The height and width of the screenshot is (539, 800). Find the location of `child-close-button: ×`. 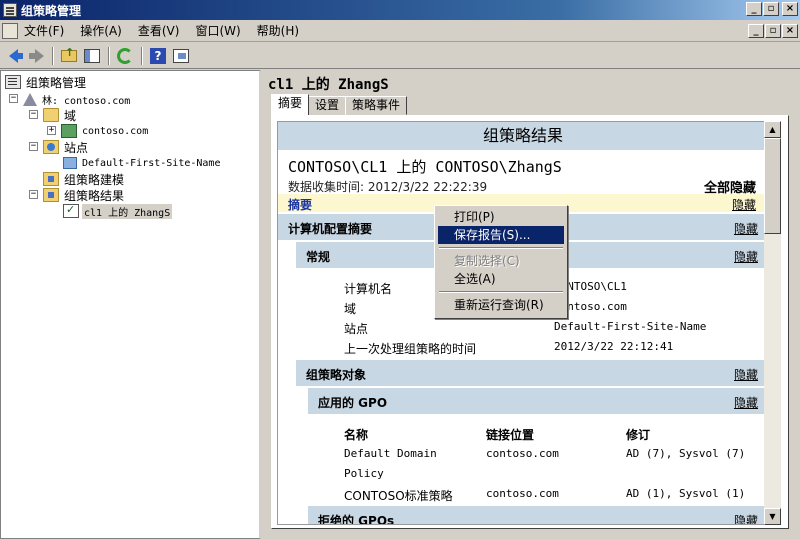

child-close-button: × is located at coordinates (790, 31).